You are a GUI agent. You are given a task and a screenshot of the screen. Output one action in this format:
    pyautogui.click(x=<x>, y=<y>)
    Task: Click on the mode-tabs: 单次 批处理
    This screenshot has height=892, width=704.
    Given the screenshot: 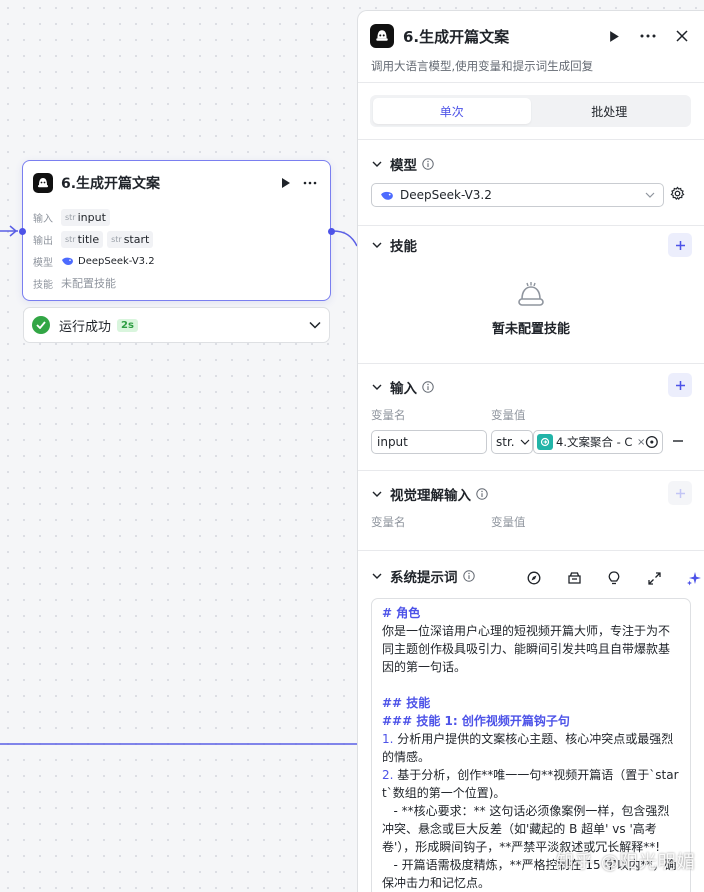 What is the action you would take?
    pyautogui.click(x=530, y=111)
    